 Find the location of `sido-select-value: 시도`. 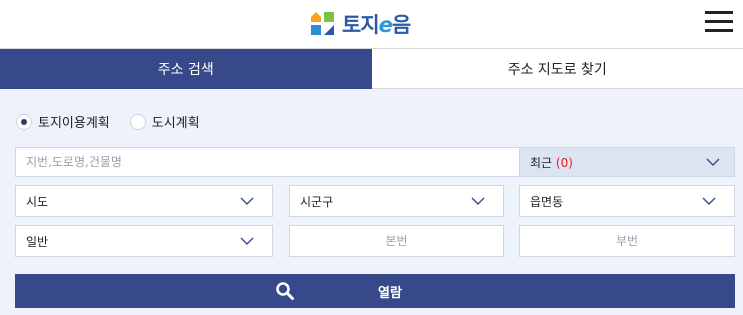

sido-select-value: 시도 is located at coordinates (37, 201).